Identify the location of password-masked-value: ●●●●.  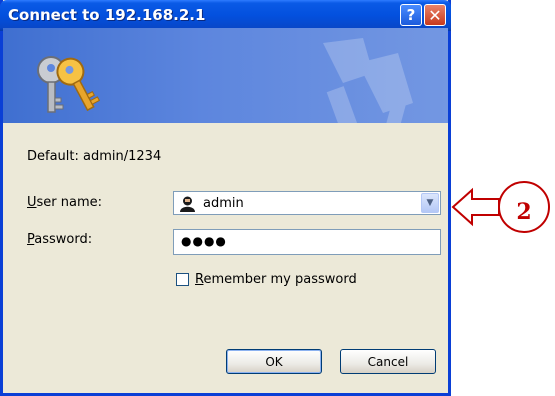
(204, 241).